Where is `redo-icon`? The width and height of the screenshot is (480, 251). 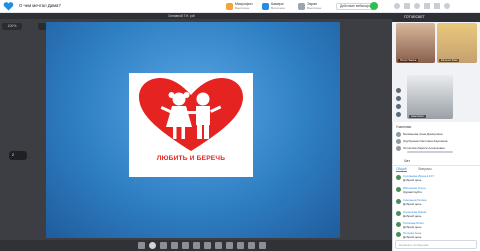 redo-icon is located at coordinates (240, 245).